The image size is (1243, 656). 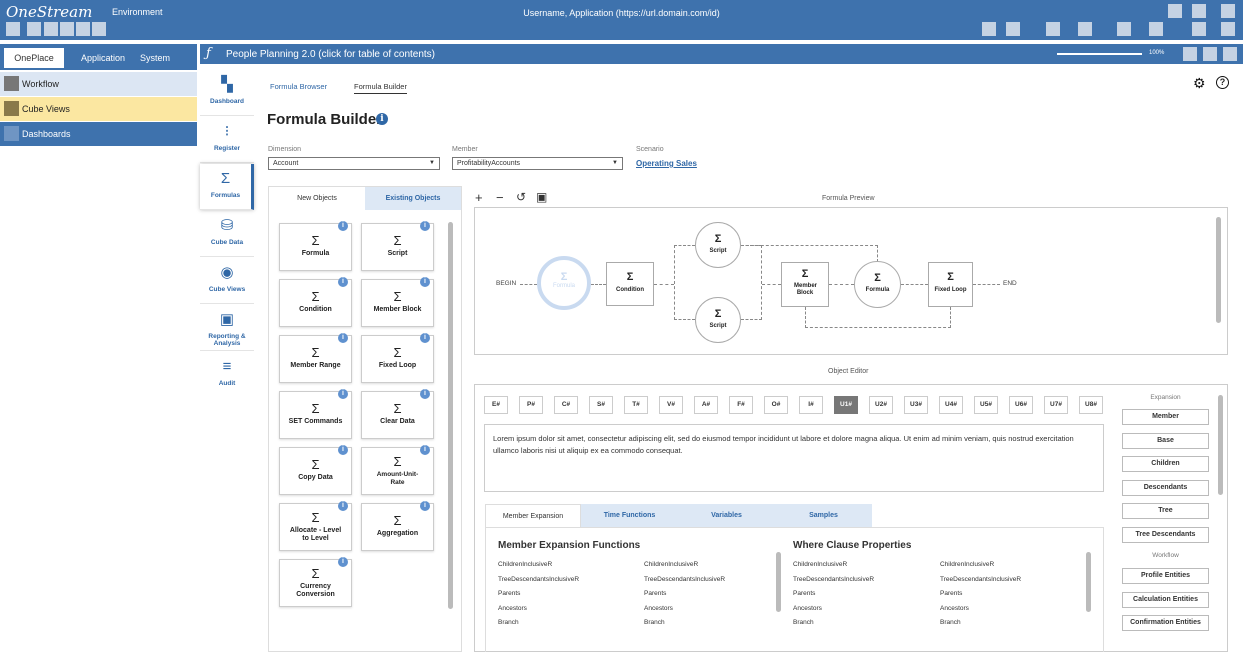 What do you see at coordinates (533, 515) in the screenshot?
I see `tab-member-expansion: Member Expansion` at bounding box center [533, 515].